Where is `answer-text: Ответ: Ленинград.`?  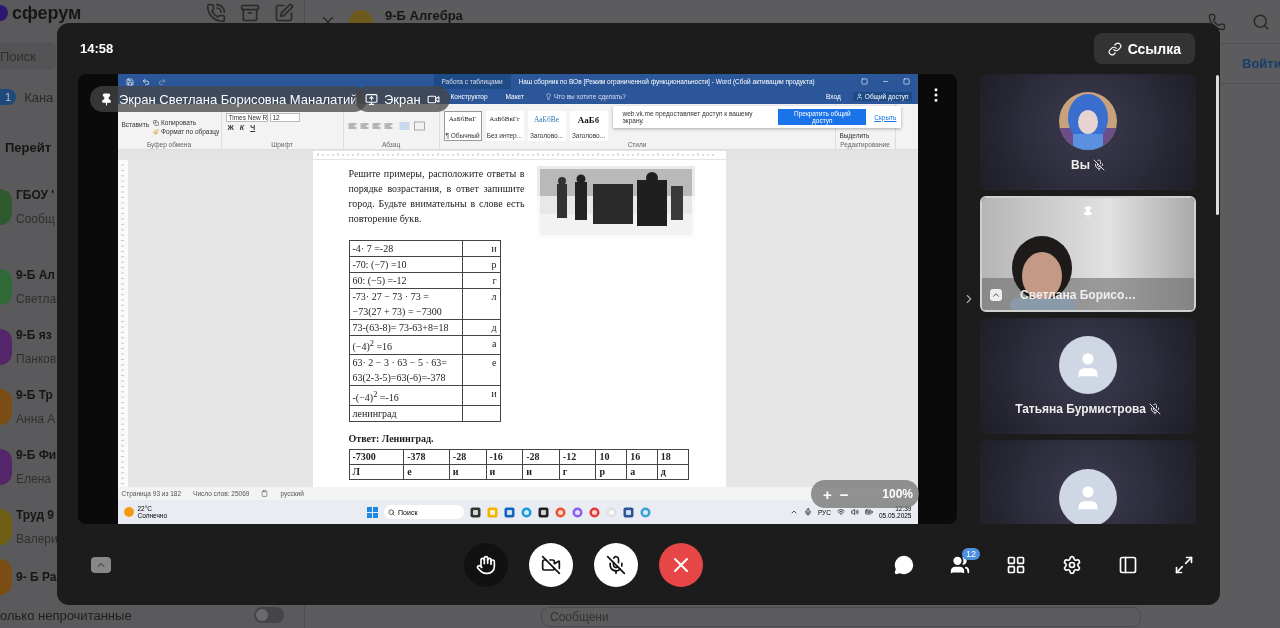
answer-text: Ответ: Ленинград. is located at coordinates (391, 438).